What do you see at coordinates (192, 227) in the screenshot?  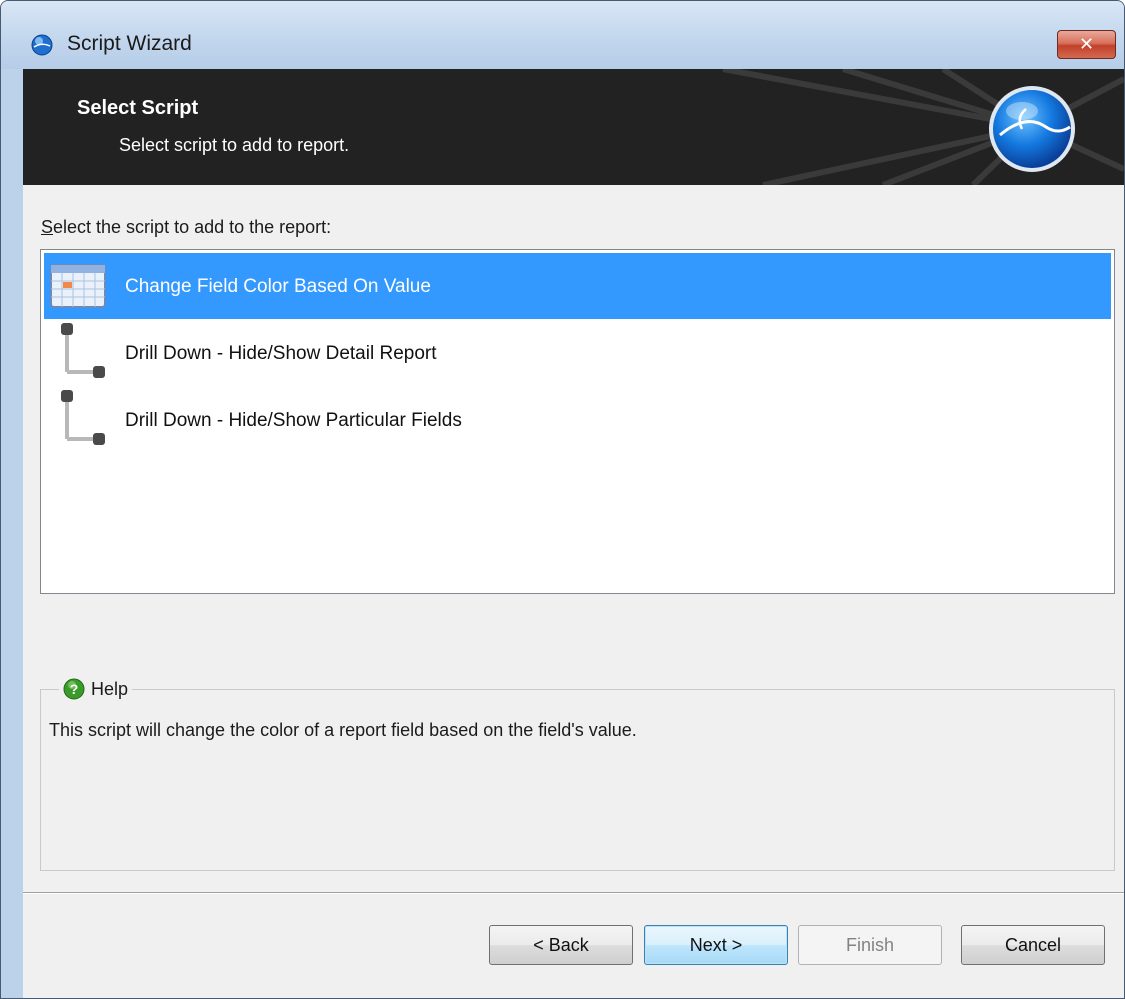 I see `script-list-label-text: elect the script to add to the report:` at bounding box center [192, 227].